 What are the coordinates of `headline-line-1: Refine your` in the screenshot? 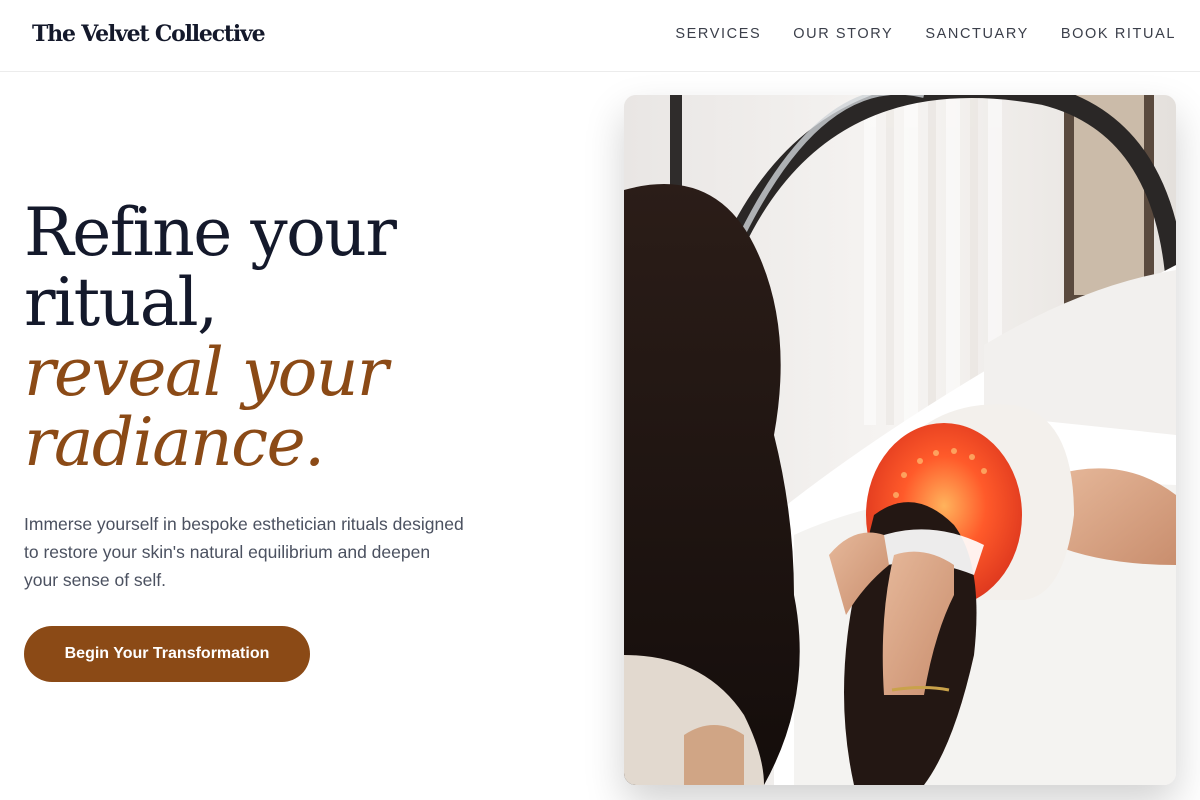 It's located at (210, 232).